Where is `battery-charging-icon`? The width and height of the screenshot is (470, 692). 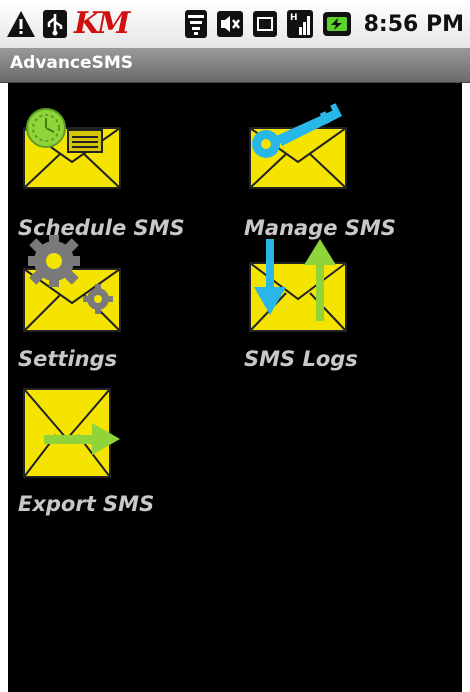 battery-charging-icon is located at coordinates (336, 24).